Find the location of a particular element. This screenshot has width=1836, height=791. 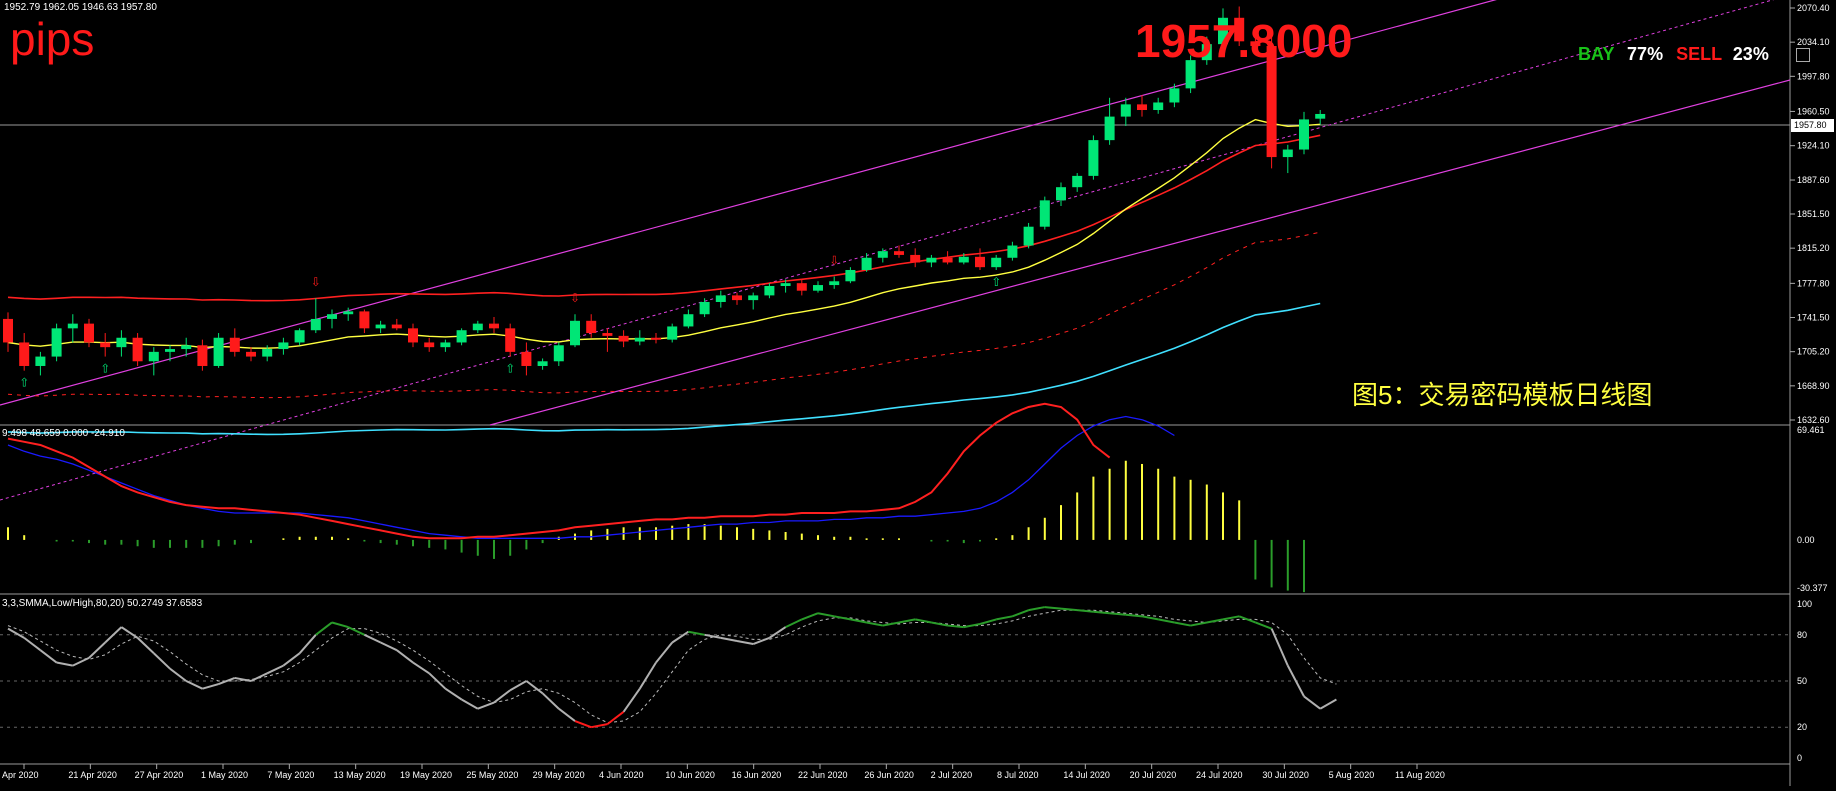

sell-label: SELL is located at coordinates (1699, 54).